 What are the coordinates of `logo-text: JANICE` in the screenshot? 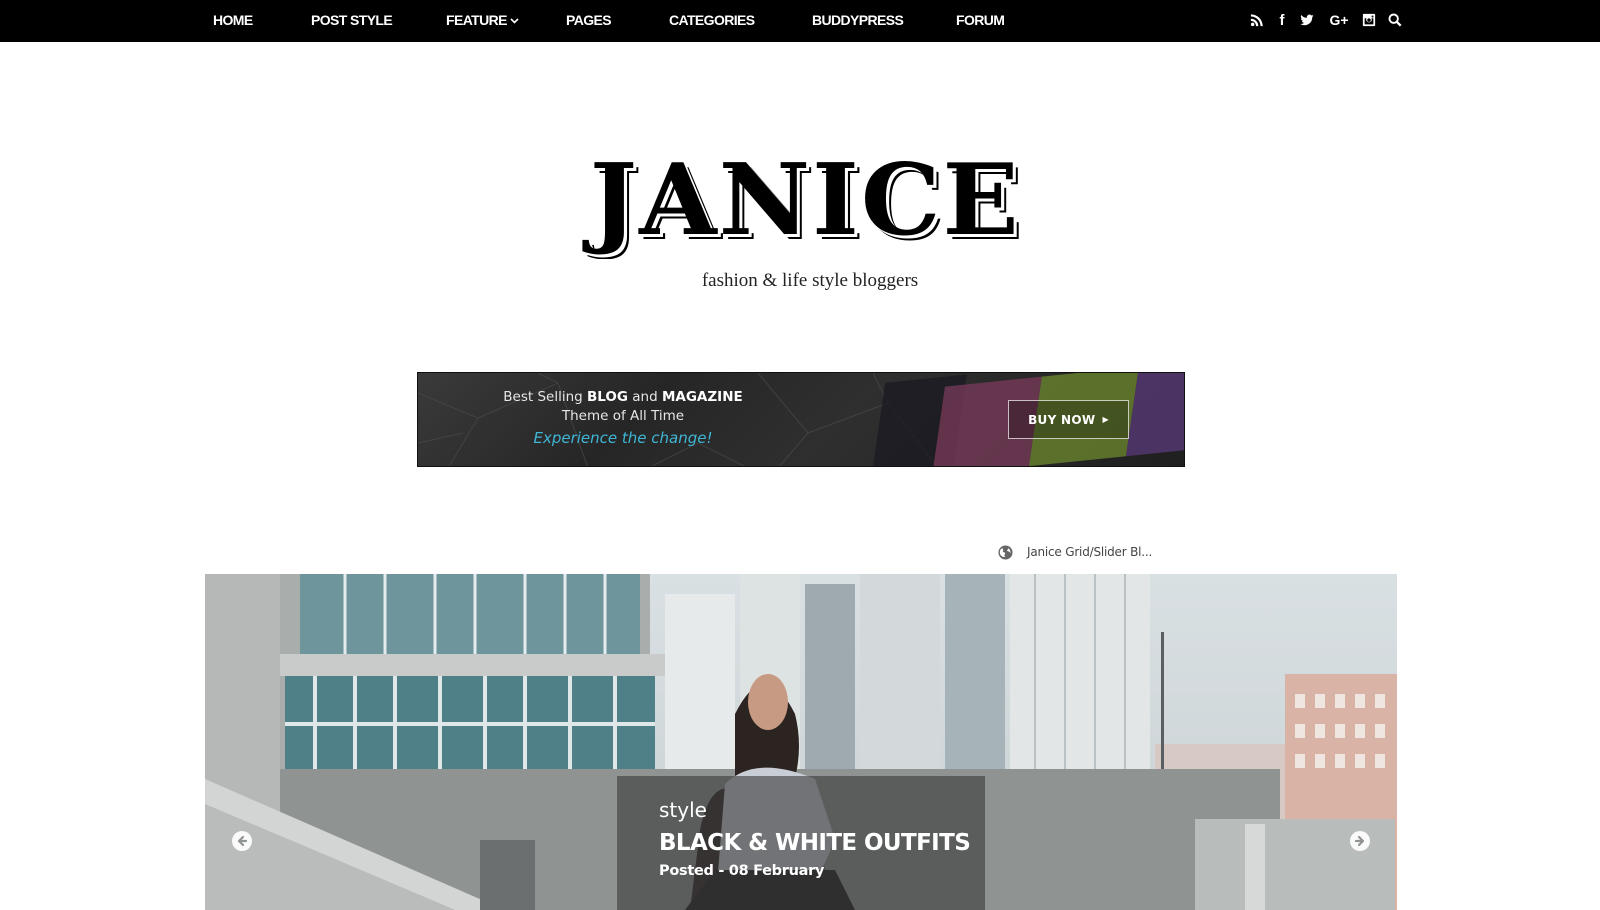 It's located at (805, 200).